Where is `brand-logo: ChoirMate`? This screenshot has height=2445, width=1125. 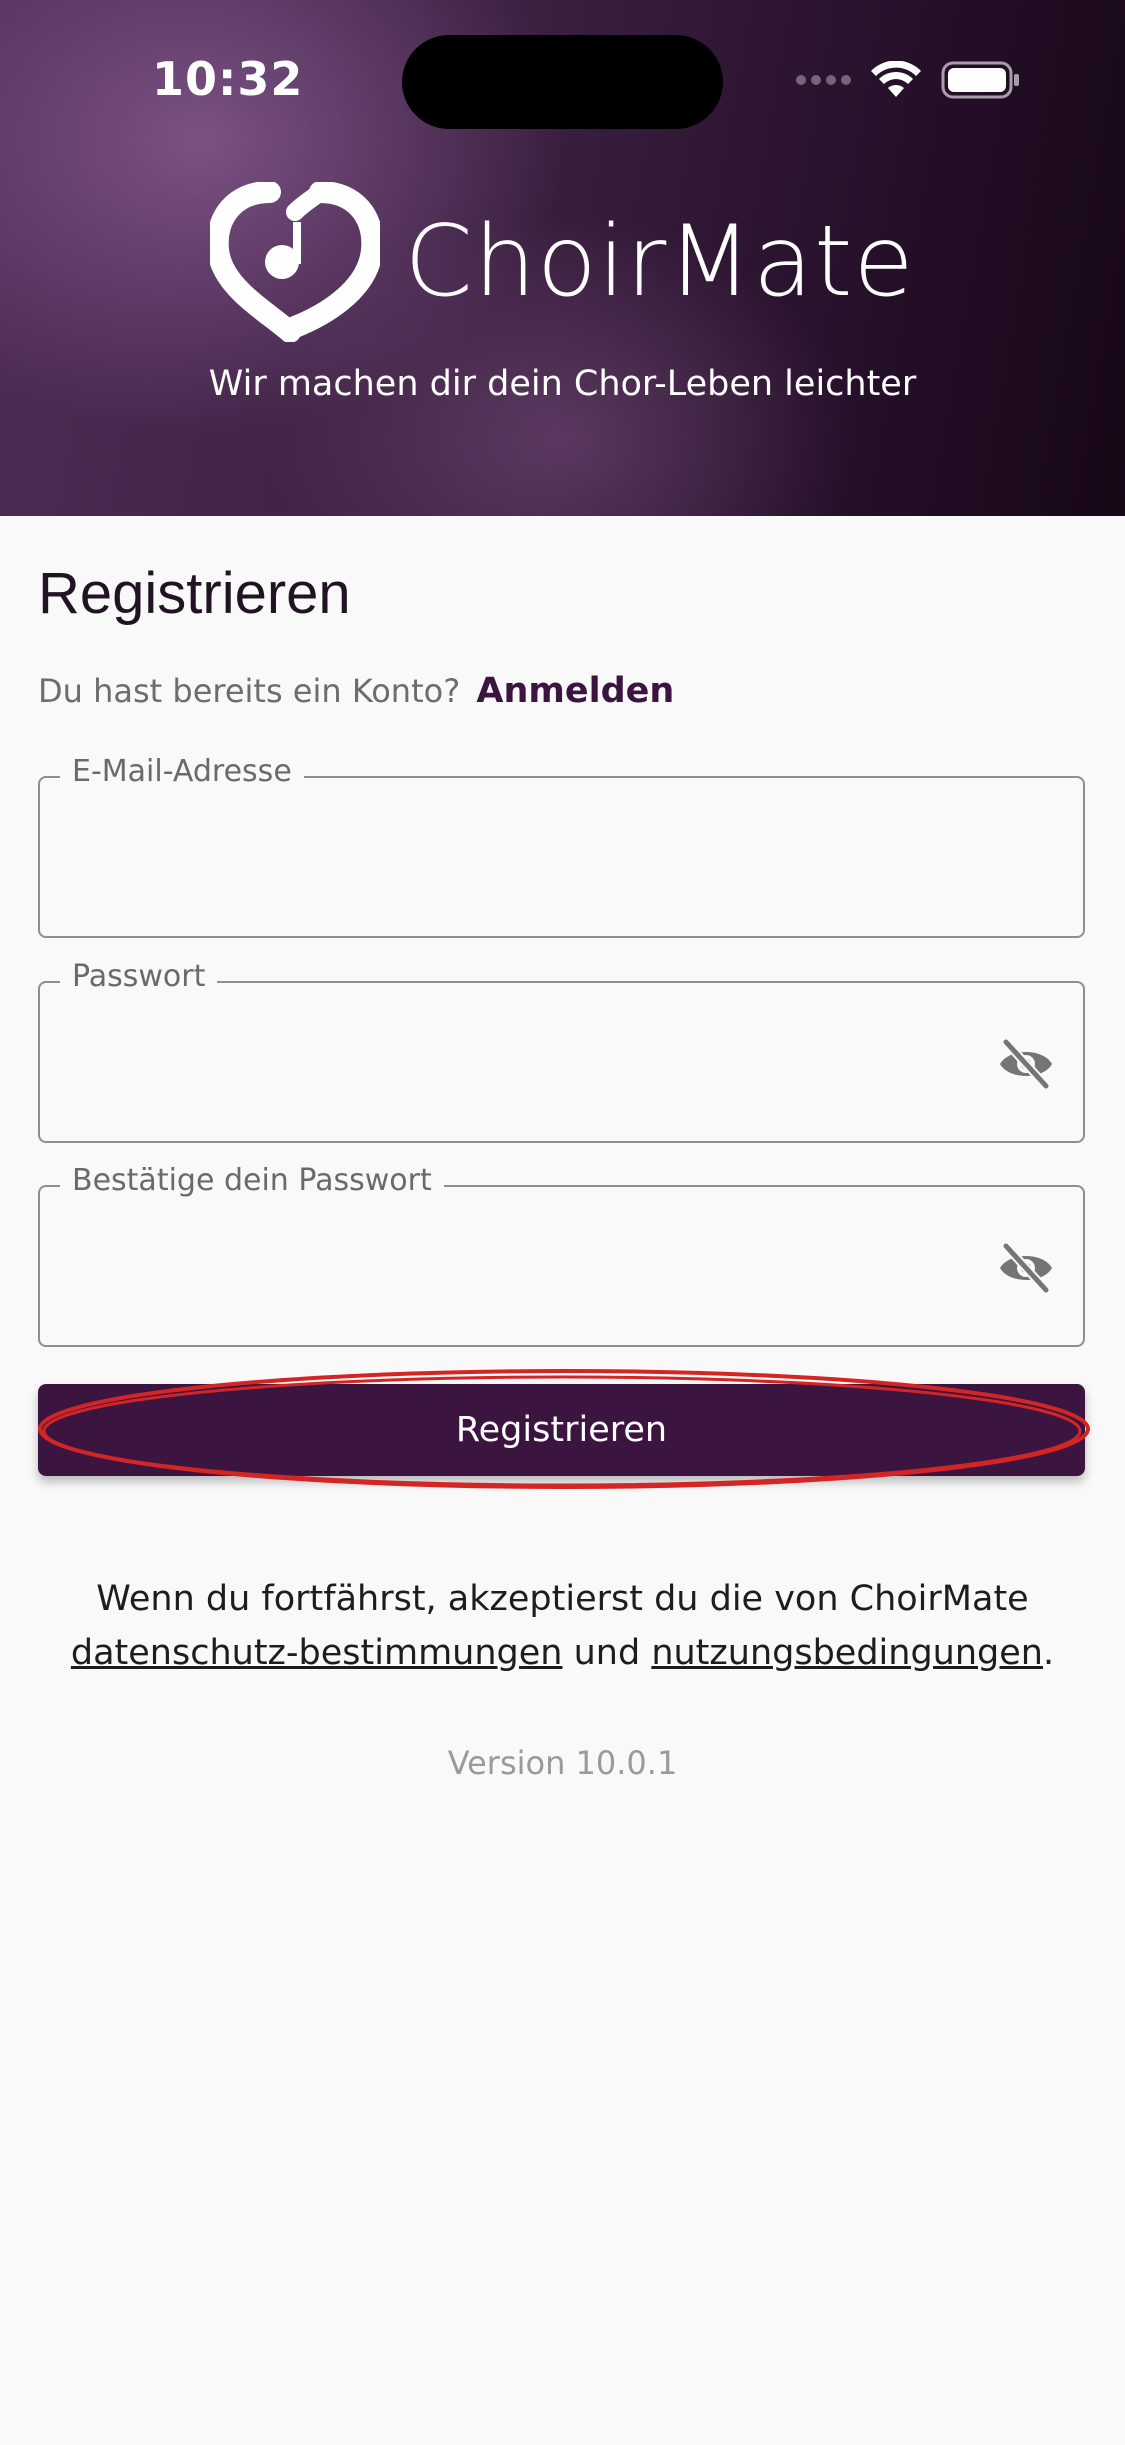 brand-logo: ChoirMate is located at coordinates (562, 262).